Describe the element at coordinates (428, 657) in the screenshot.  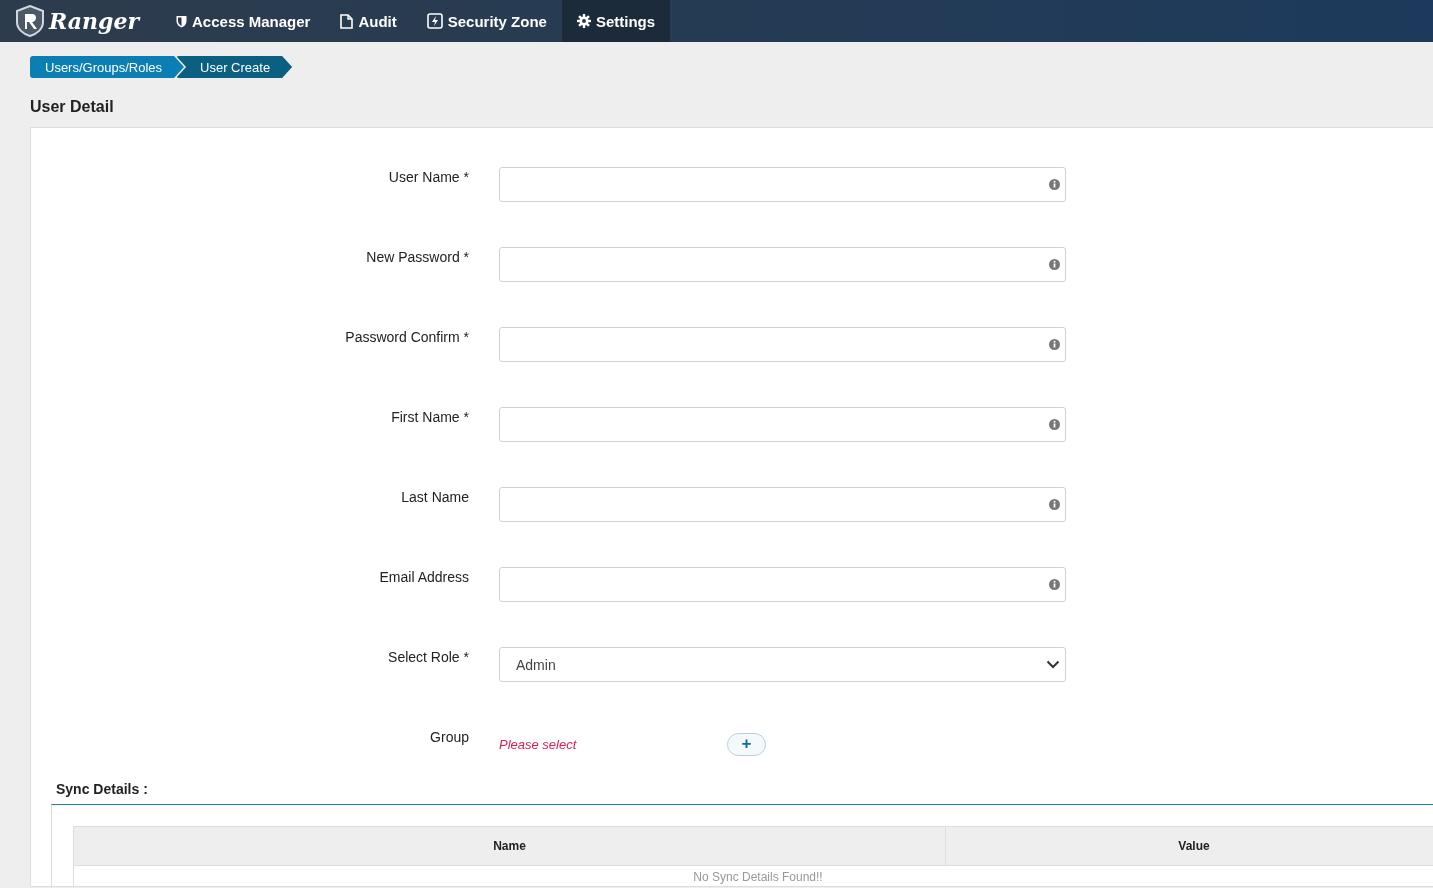
I see `field-label: Select Role *` at that location.